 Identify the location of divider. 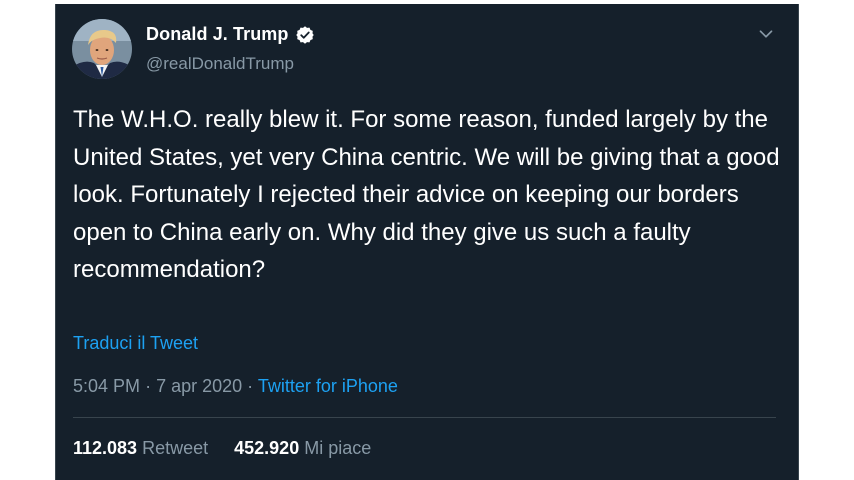
(424, 417).